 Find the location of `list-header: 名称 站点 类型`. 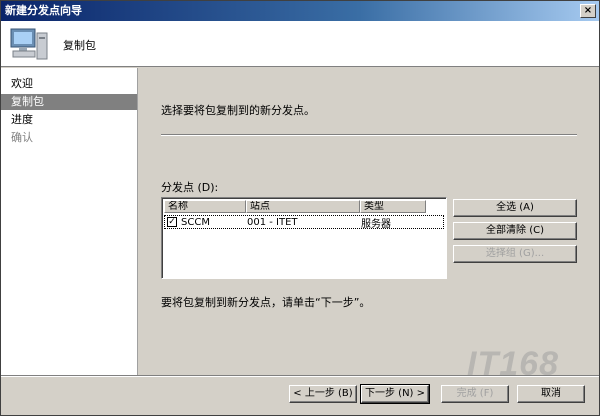

list-header: 名称 站点 类型 is located at coordinates (304, 206).